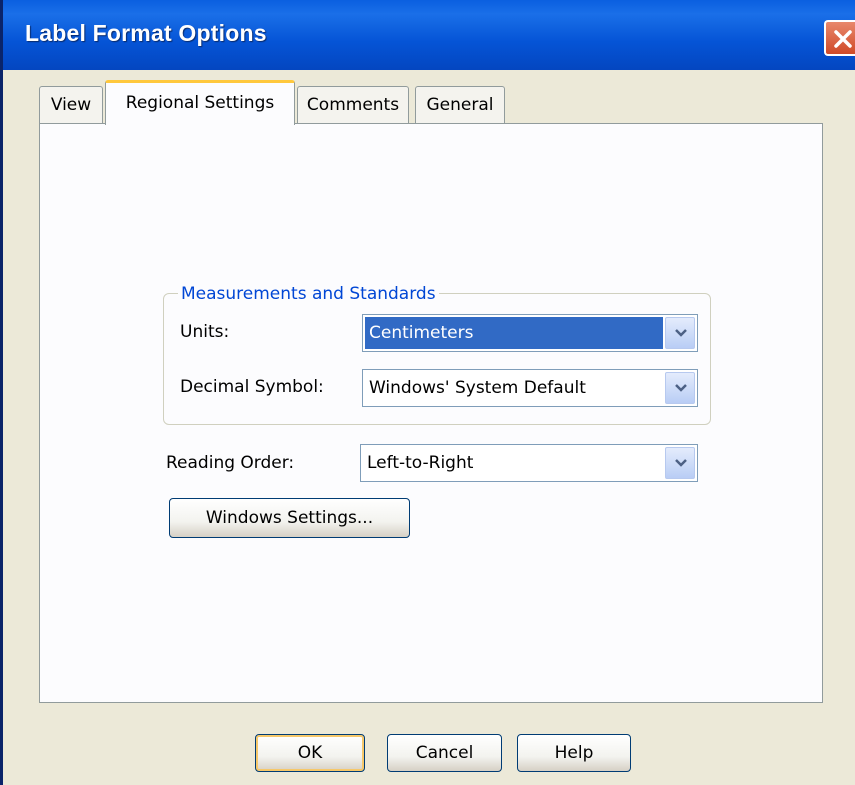  What do you see at coordinates (146, 33) in the screenshot?
I see `window-title: Label Format Options` at bounding box center [146, 33].